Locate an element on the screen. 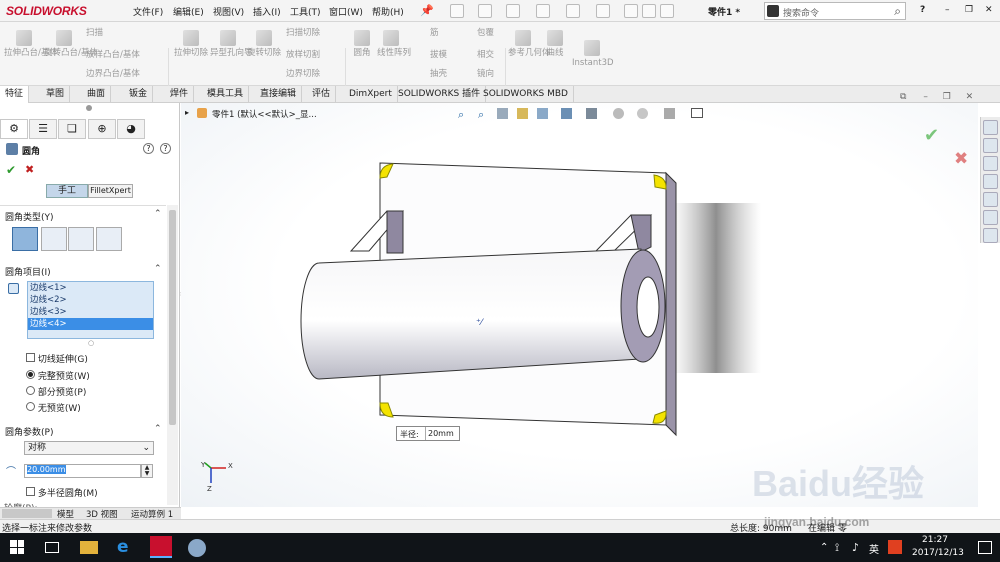 The image size is (1000, 562). tab-sheet-metal: 钣金 is located at coordinates (139, 94).